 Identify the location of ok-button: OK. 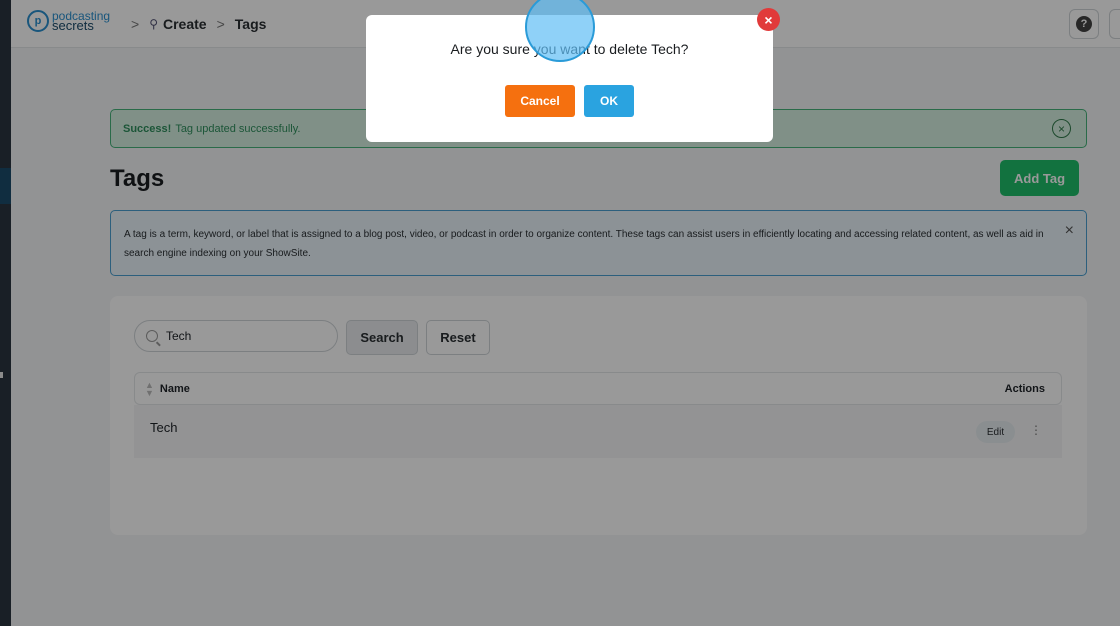
(609, 101).